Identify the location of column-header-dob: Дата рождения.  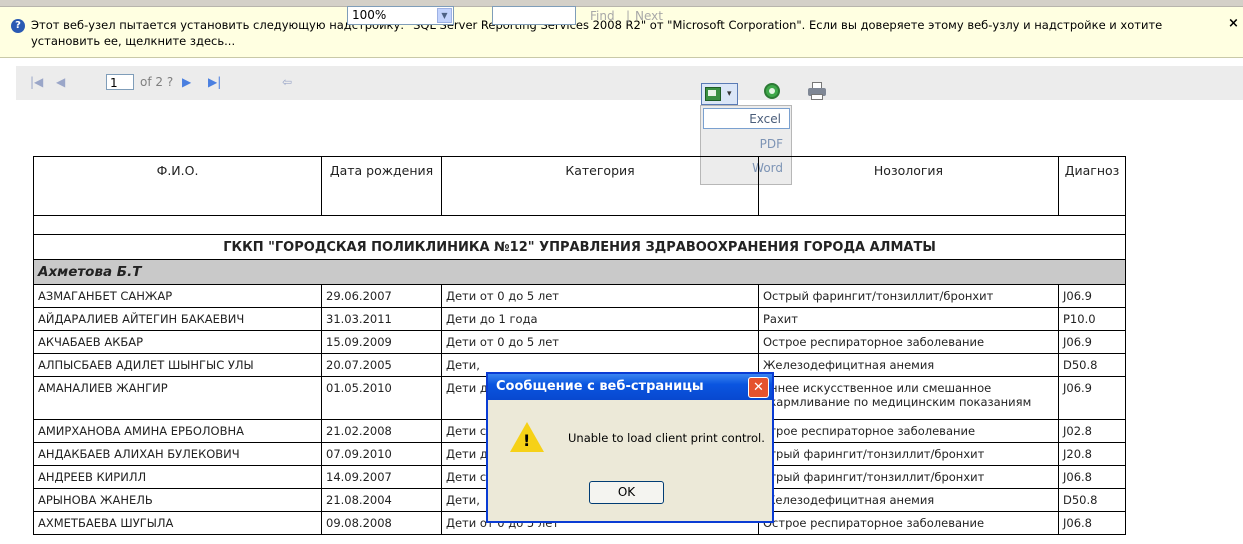
(381, 186).